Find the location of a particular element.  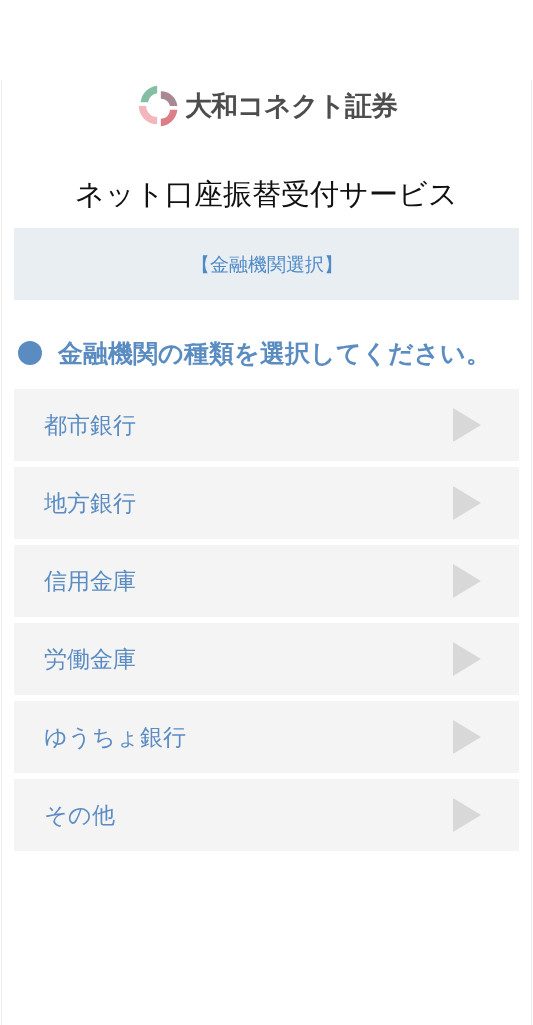

logo-text: 大和コネクト証券 is located at coordinates (290, 106).